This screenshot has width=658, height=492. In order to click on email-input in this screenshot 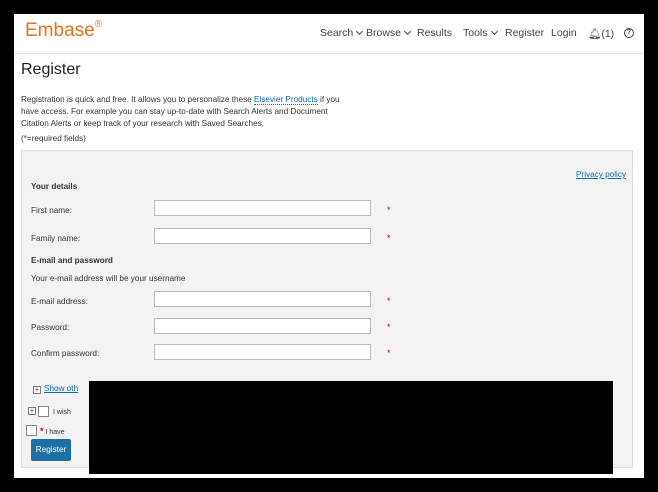, I will do `click(262, 299)`.